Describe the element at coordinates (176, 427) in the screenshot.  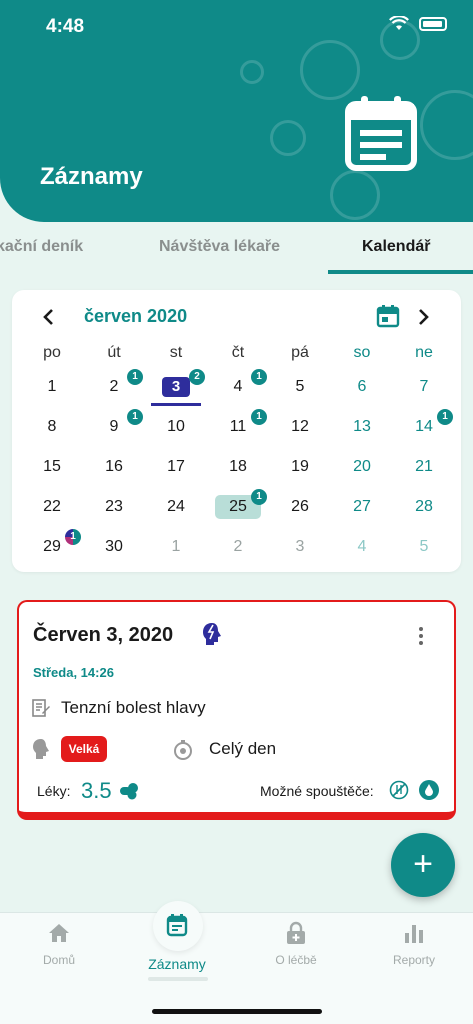
I see `calendar-day: 10` at that location.